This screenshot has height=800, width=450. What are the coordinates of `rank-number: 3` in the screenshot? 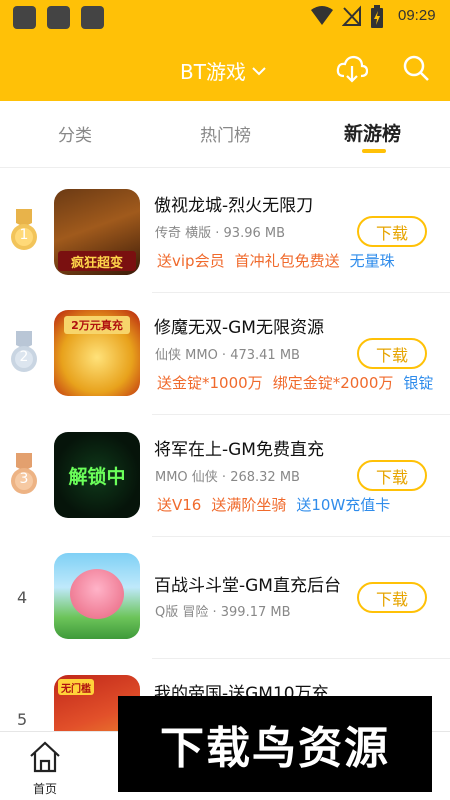 It's located at (24, 479).